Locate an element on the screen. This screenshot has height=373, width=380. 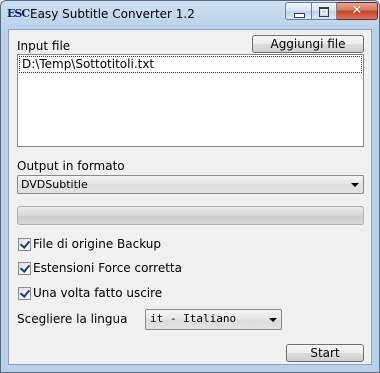
output-format-select: DVDSubtitle is located at coordinates (190, 184).